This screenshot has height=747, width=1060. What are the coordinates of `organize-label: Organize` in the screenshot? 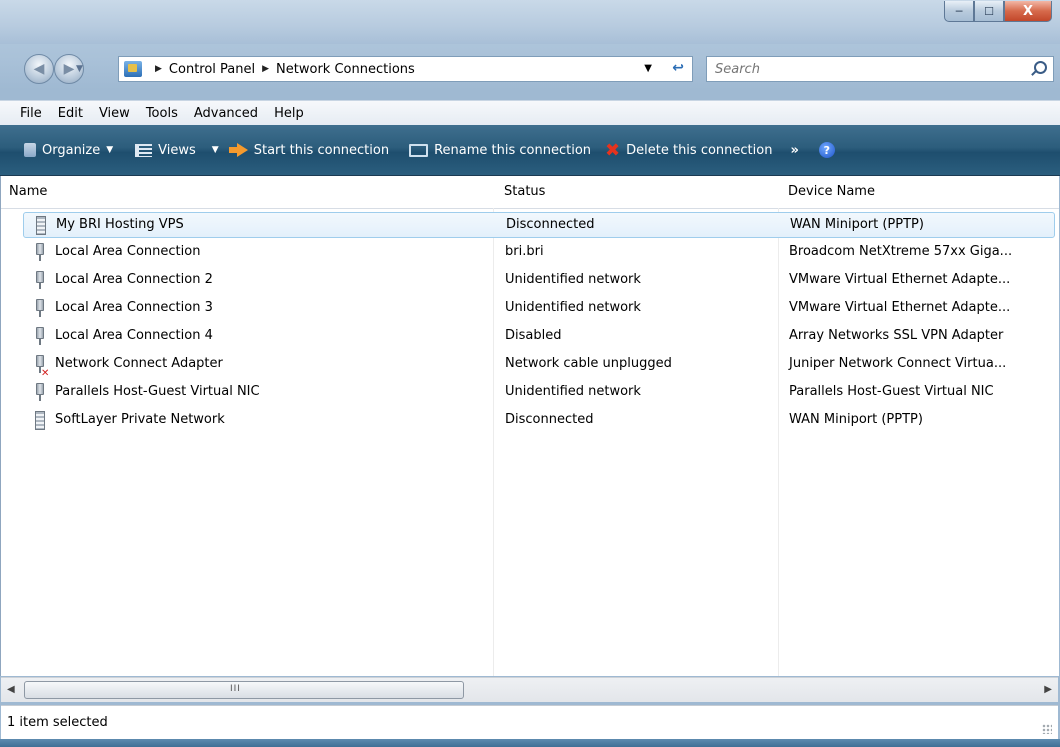 It's located at (71, 150).